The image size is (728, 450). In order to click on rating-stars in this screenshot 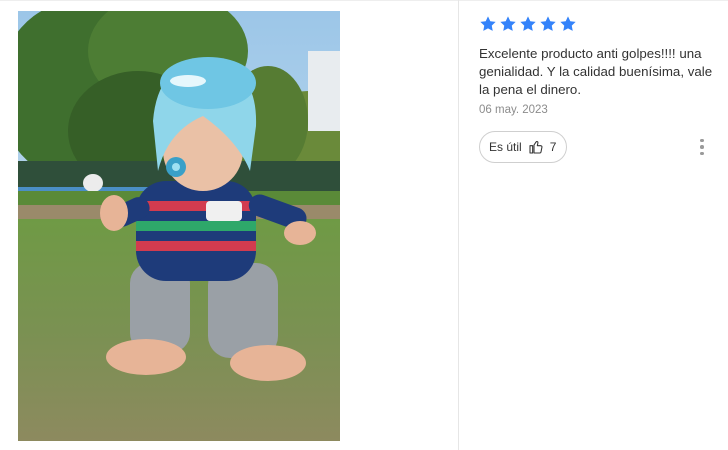, I will do `click(599, 24)`.